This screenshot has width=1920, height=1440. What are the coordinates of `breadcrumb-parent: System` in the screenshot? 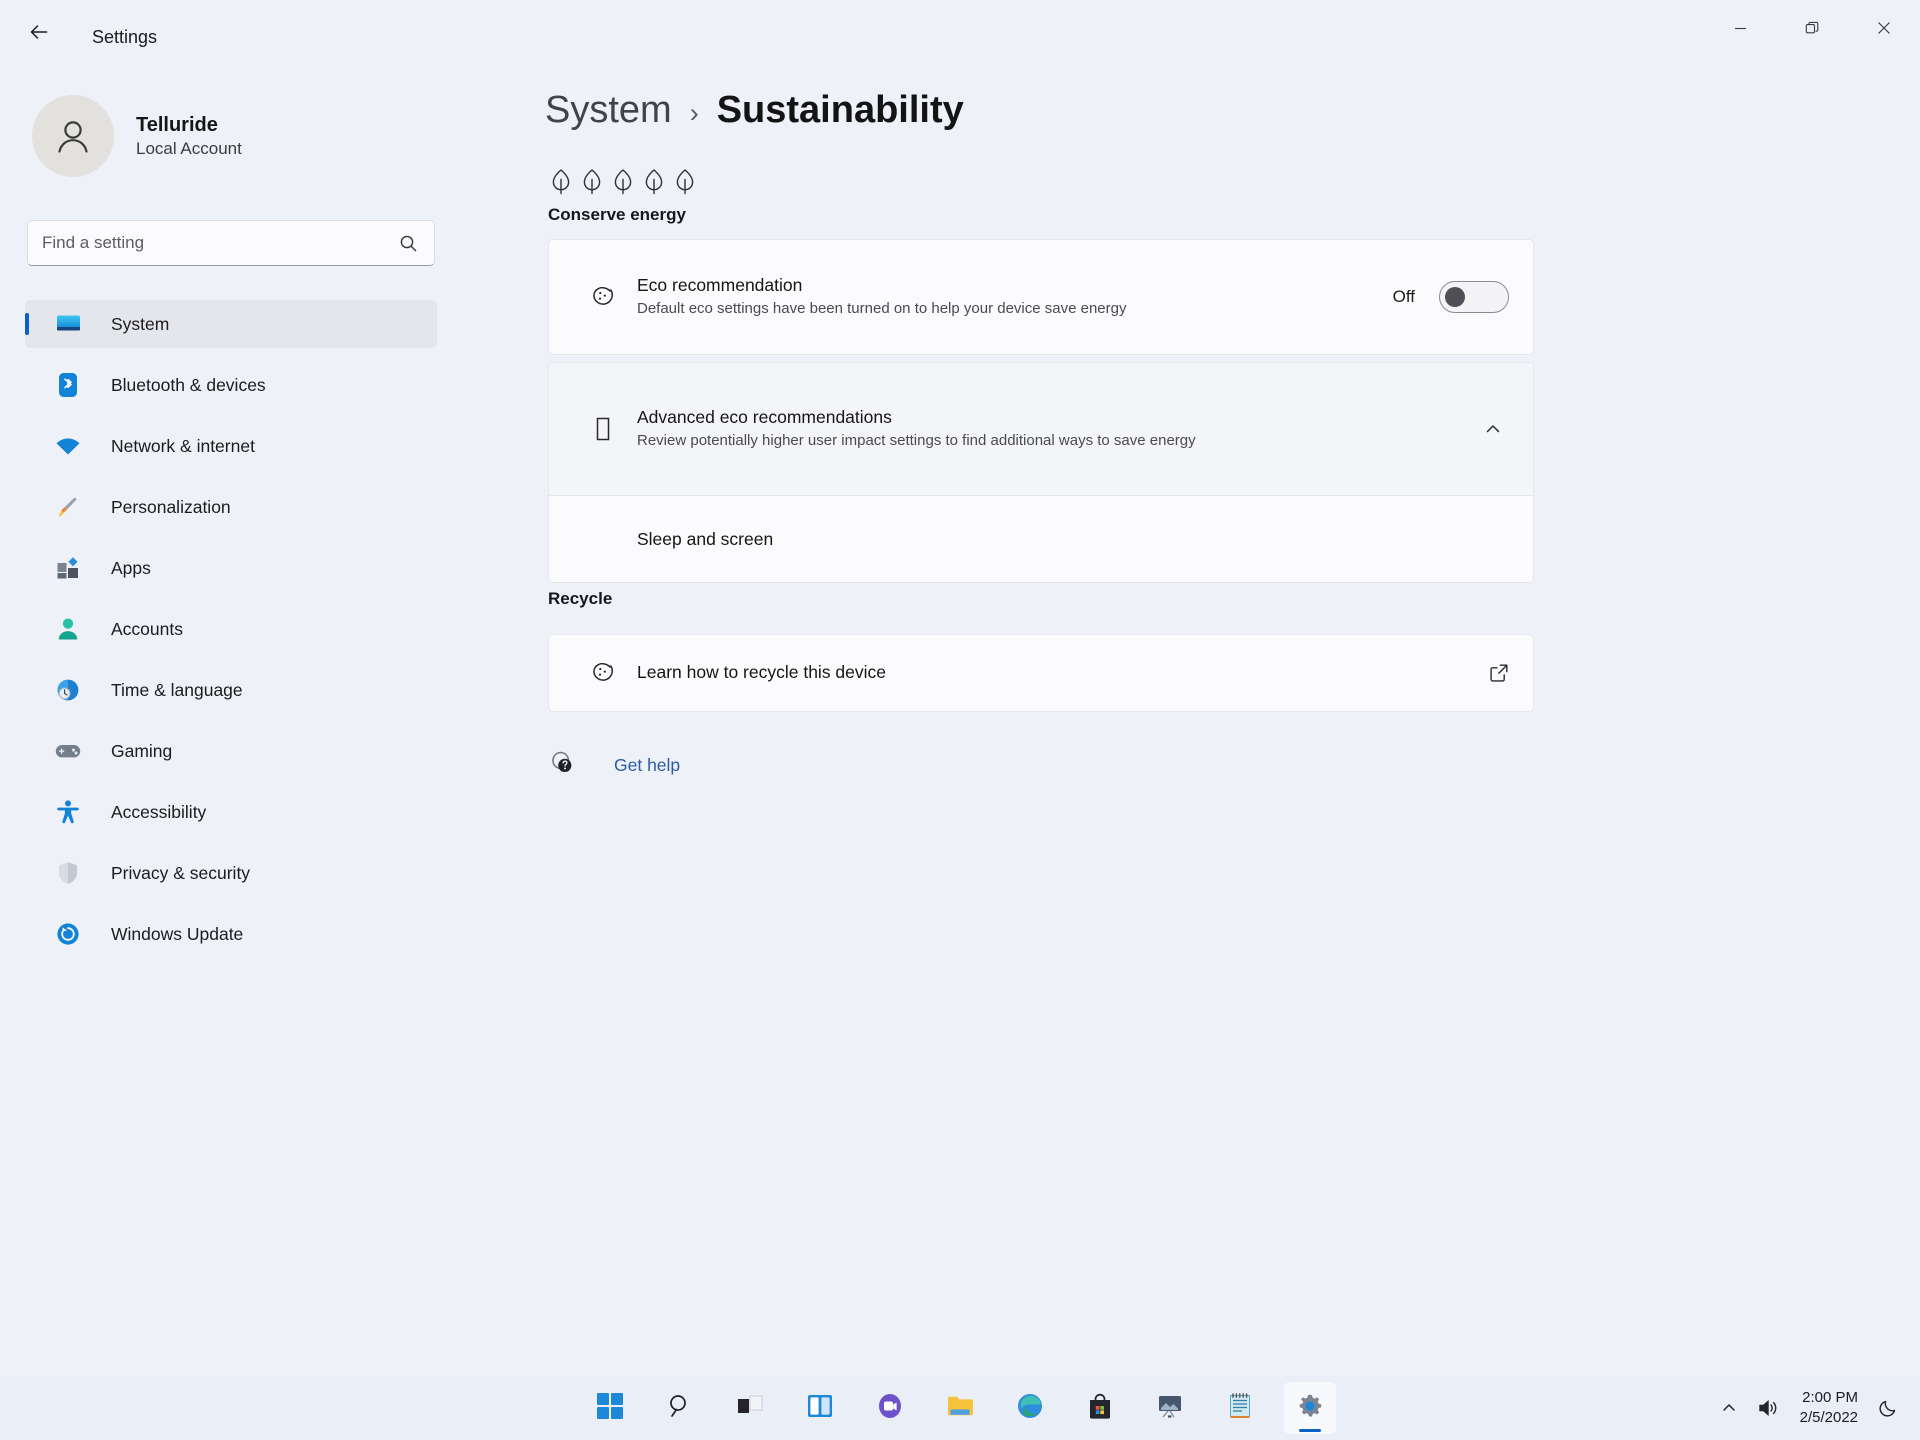 It's located at (608, 110).